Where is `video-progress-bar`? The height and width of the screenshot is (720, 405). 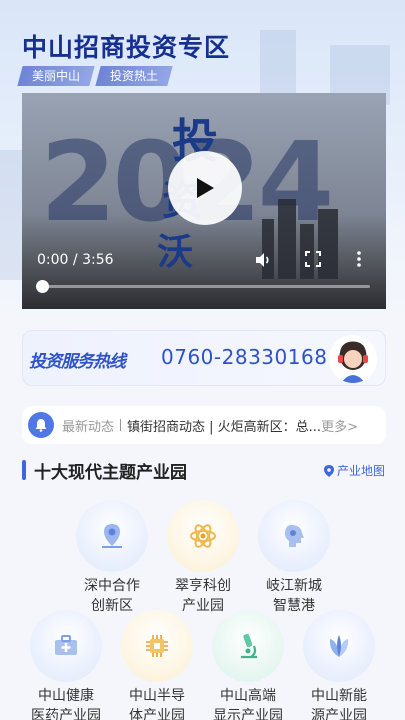 video-progress-bar is located at coordinates (203, 286).